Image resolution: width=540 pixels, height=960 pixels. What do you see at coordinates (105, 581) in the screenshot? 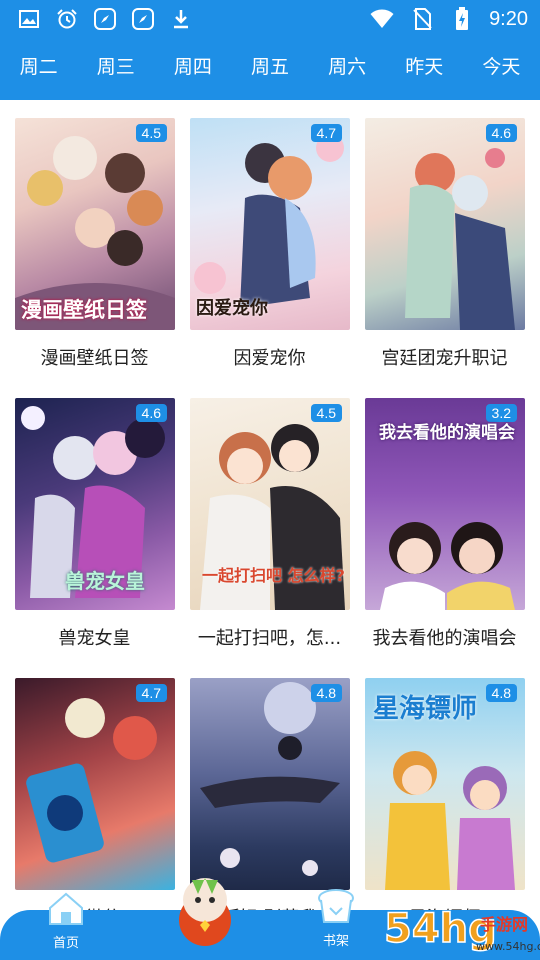
I see `cover-title-text: 兽宠女皇` at bounding box center [105, 581].